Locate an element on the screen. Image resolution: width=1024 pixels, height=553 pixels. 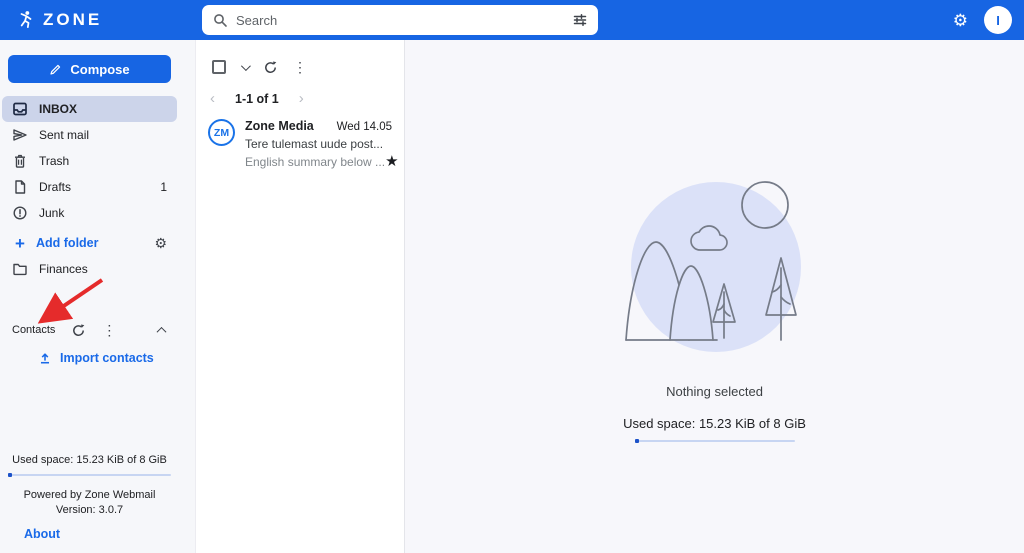
refresh-icon is located at coordinates (78, 330).